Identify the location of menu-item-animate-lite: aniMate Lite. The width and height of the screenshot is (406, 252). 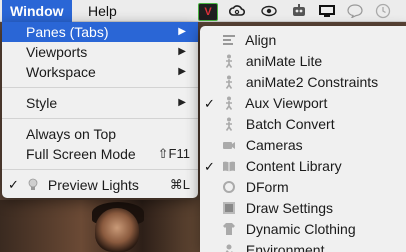
(303, 61).